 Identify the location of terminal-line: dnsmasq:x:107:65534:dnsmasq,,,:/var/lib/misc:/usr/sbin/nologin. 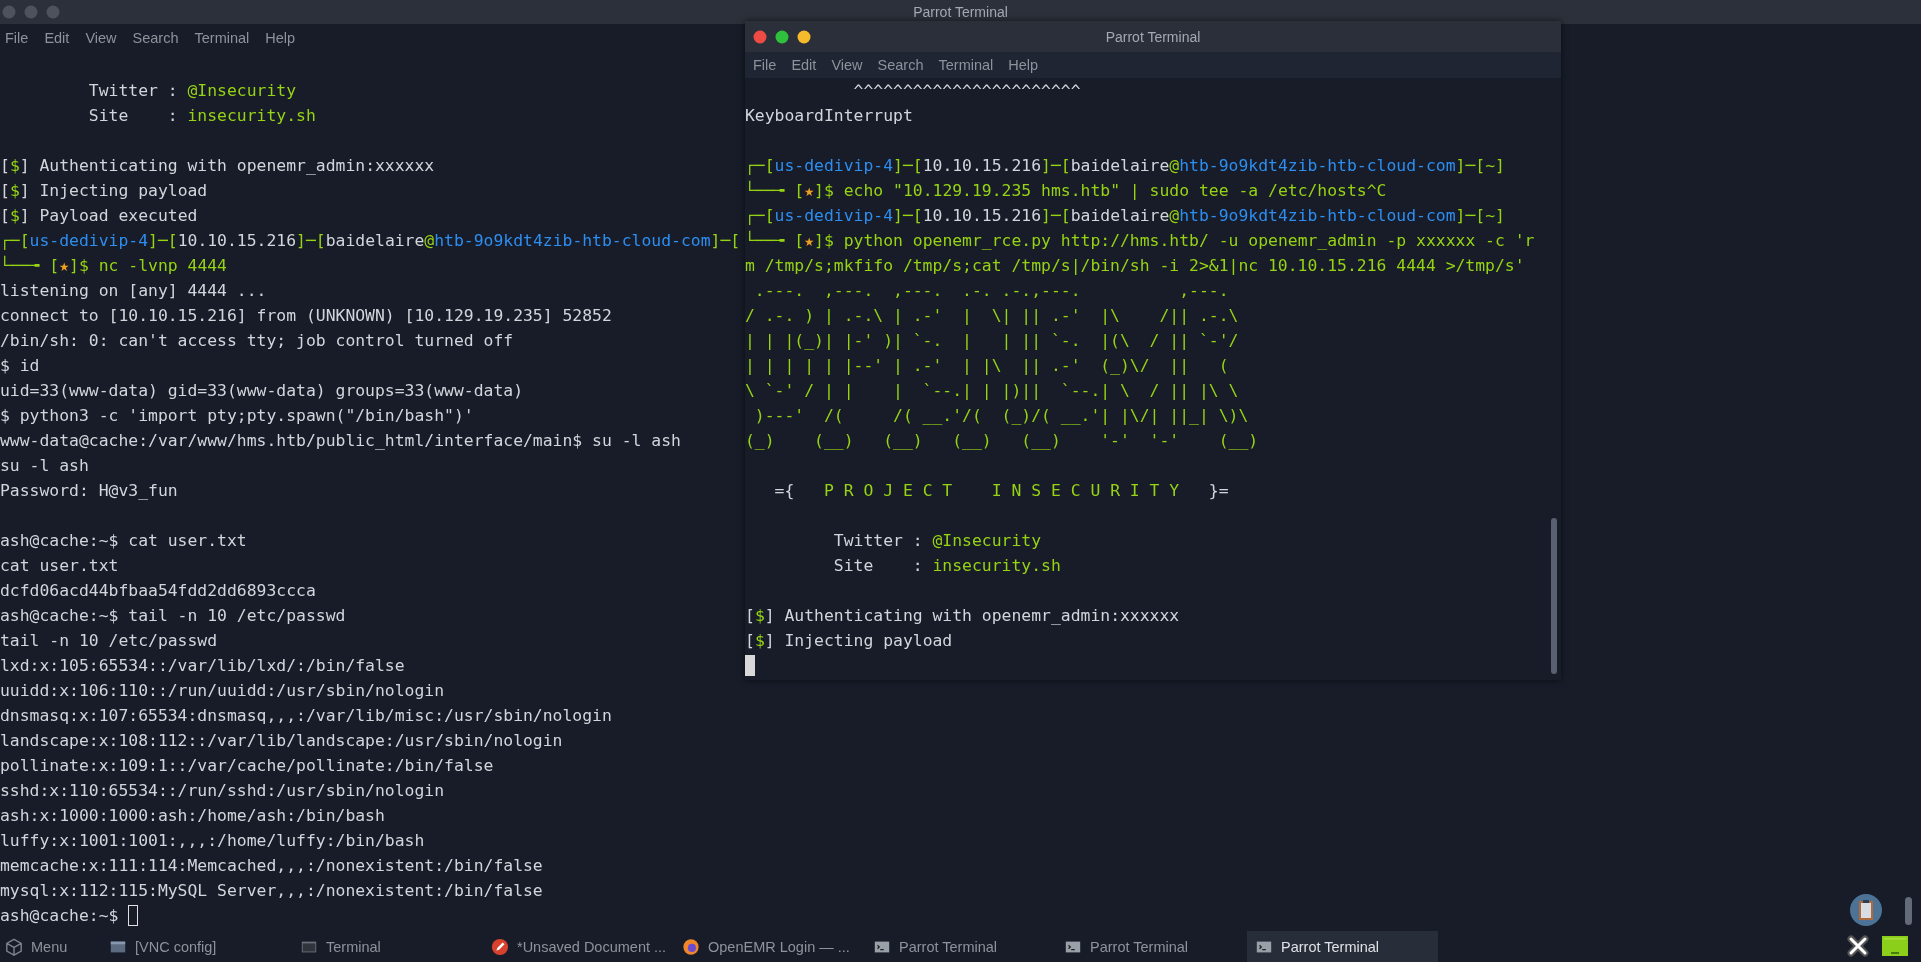
(306, 716).